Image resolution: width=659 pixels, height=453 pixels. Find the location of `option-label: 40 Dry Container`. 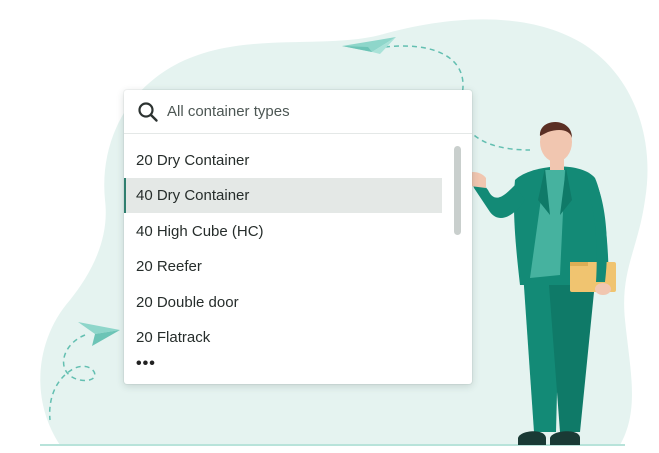

option-label: 40 Dry Container is located at coordinates (193, 195).